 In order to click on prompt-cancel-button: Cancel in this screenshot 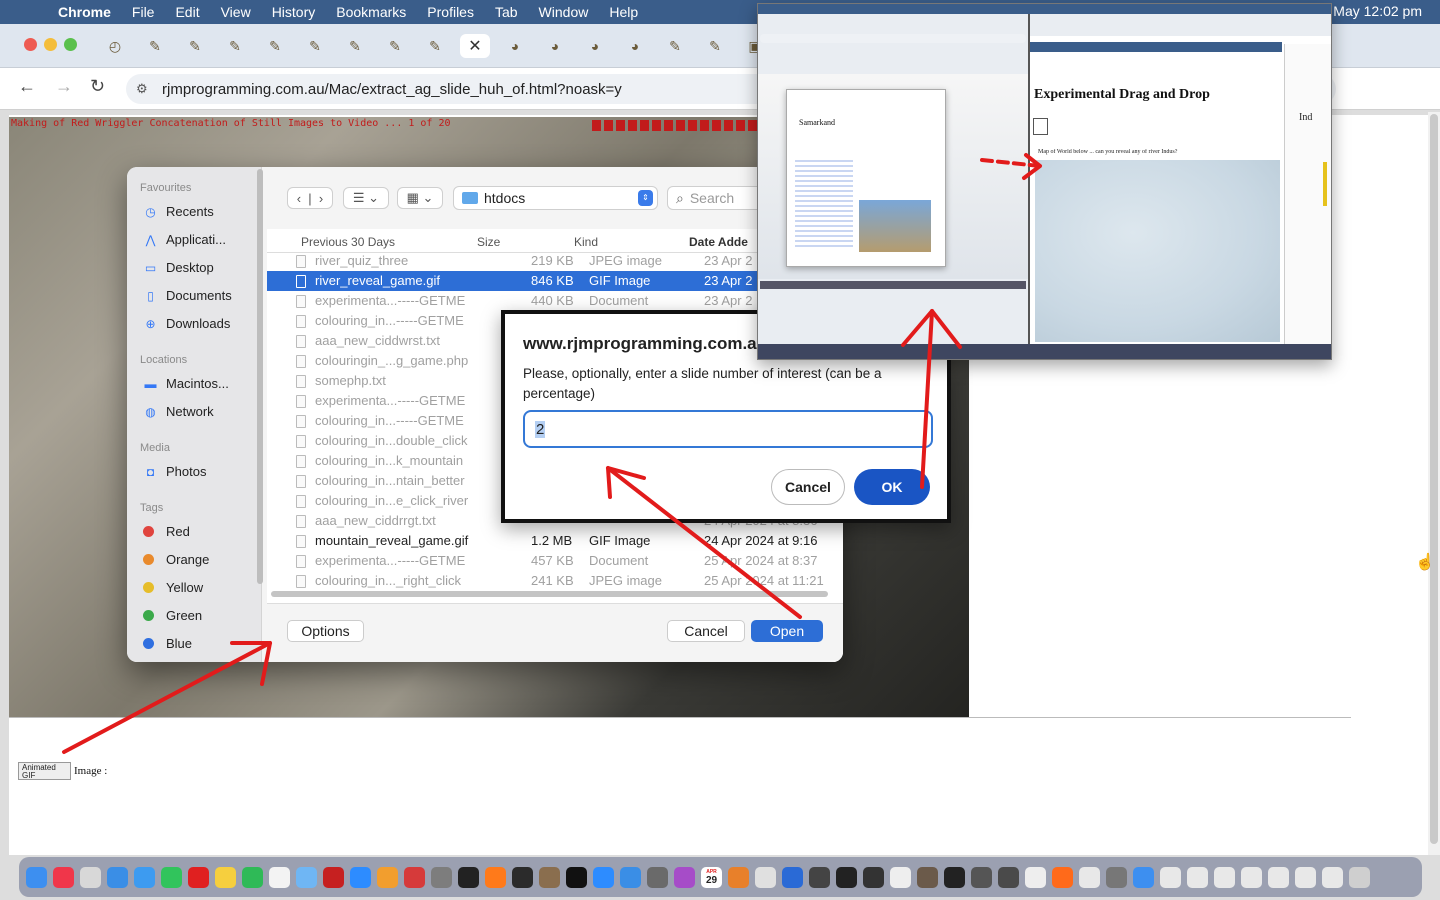, I will do `click(808, 487)`.